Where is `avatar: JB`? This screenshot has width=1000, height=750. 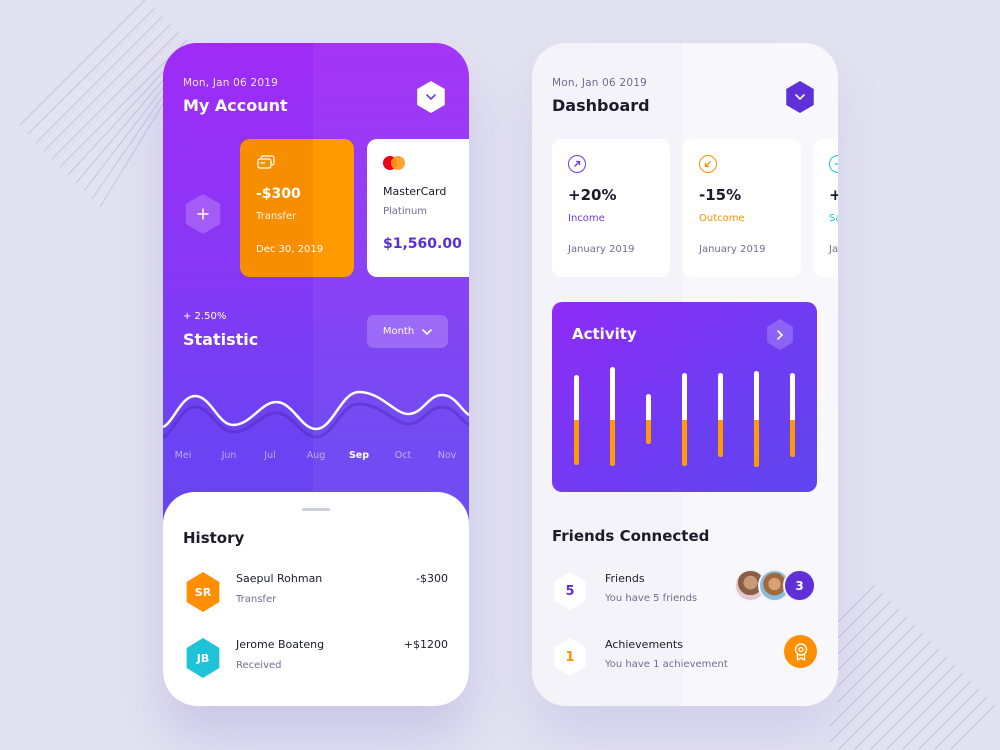
avatar: JB is located at coordinates (203, 658).